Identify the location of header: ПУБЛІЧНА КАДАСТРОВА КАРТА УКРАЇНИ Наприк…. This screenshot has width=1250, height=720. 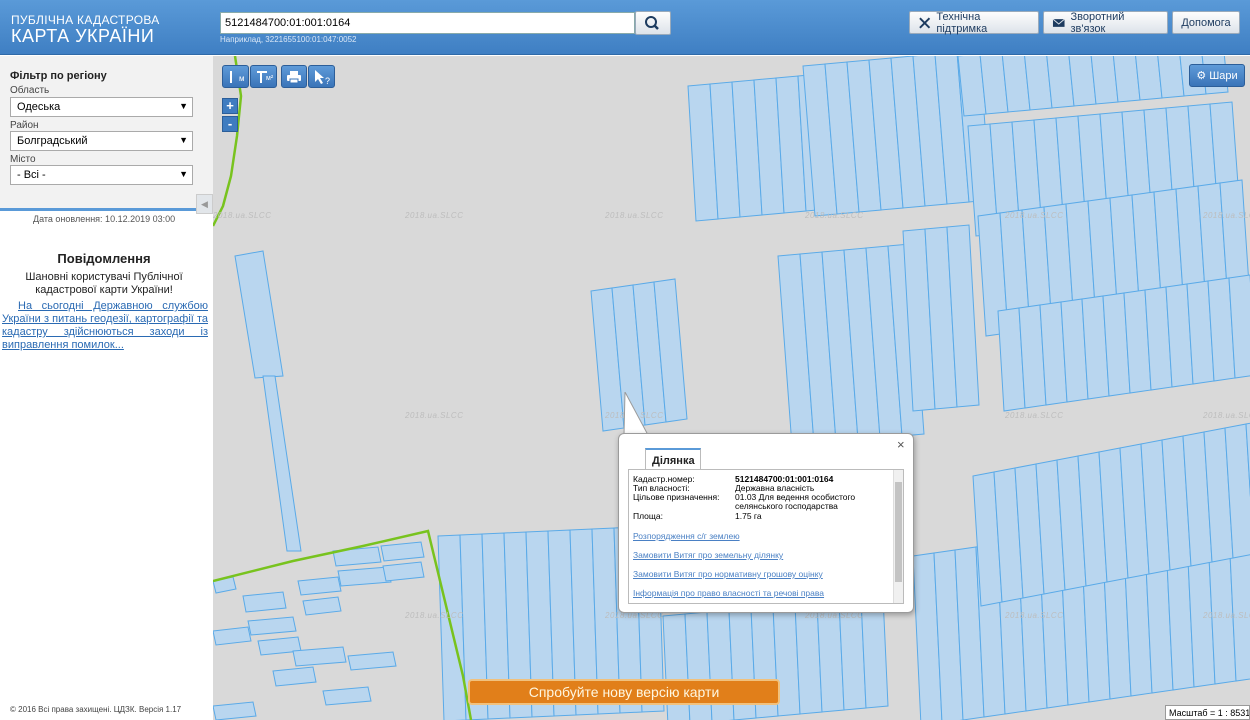
(625, 27).